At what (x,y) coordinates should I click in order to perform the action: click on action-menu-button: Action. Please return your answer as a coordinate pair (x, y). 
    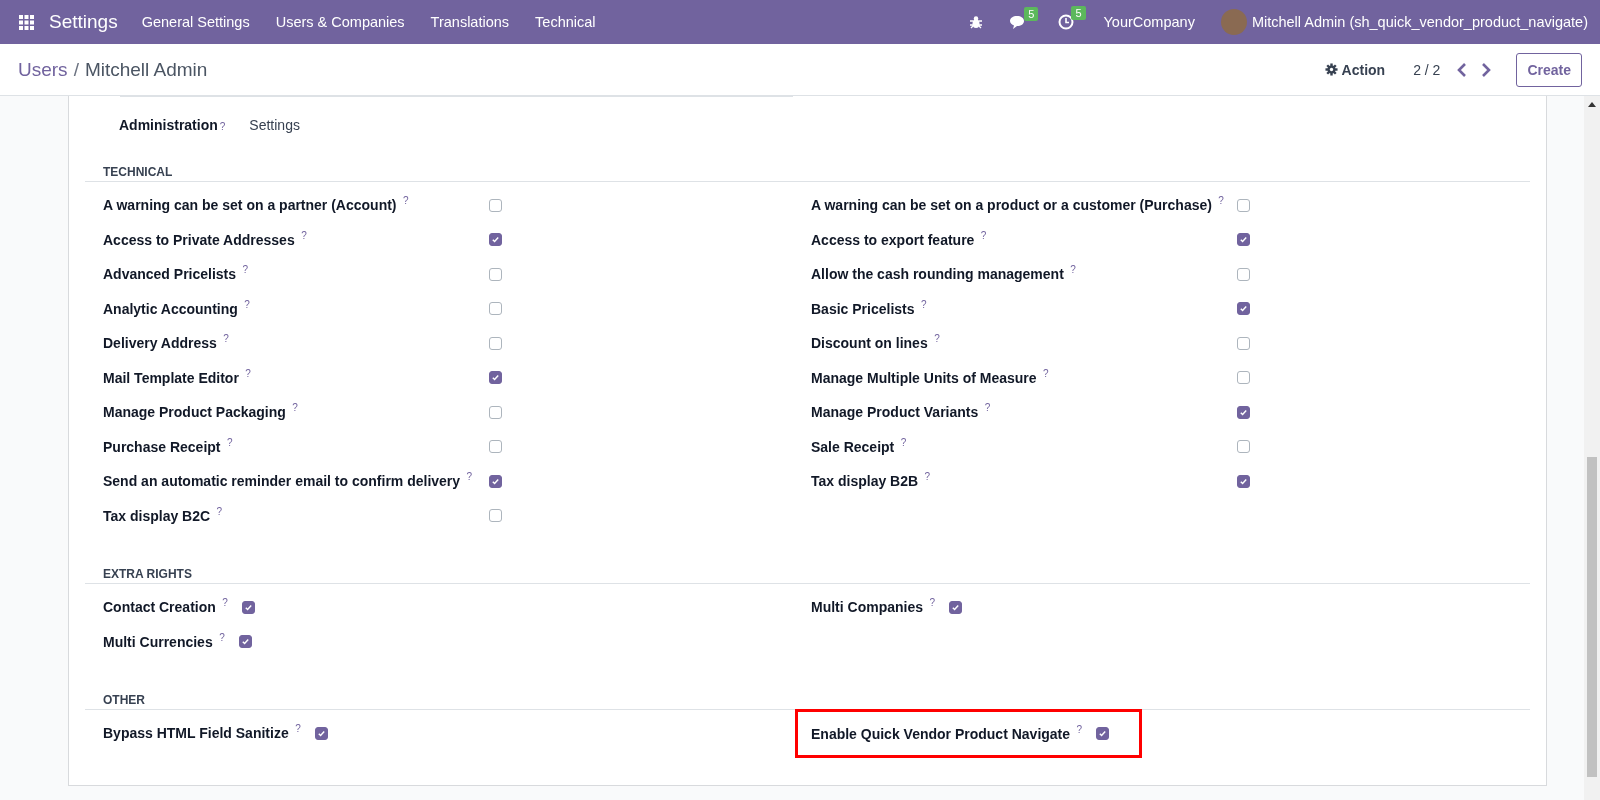
    Looking at the image, I should click on (1355, 69).